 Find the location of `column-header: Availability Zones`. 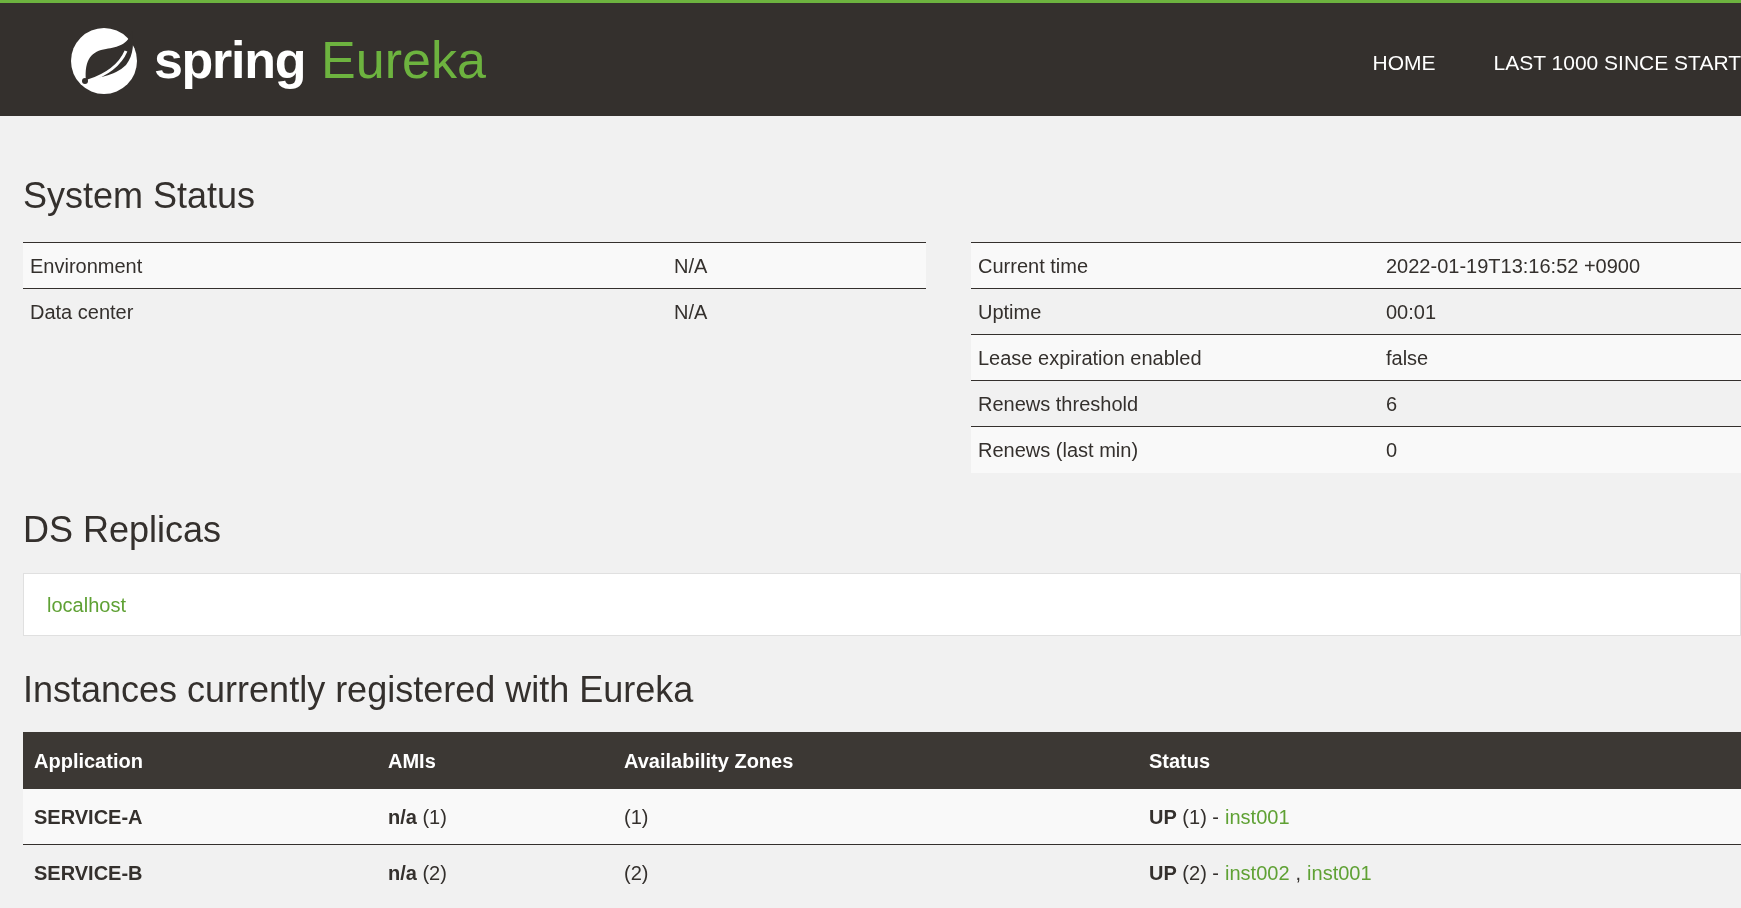

column-header: Availability Zones is located at coordinates (709, 760).